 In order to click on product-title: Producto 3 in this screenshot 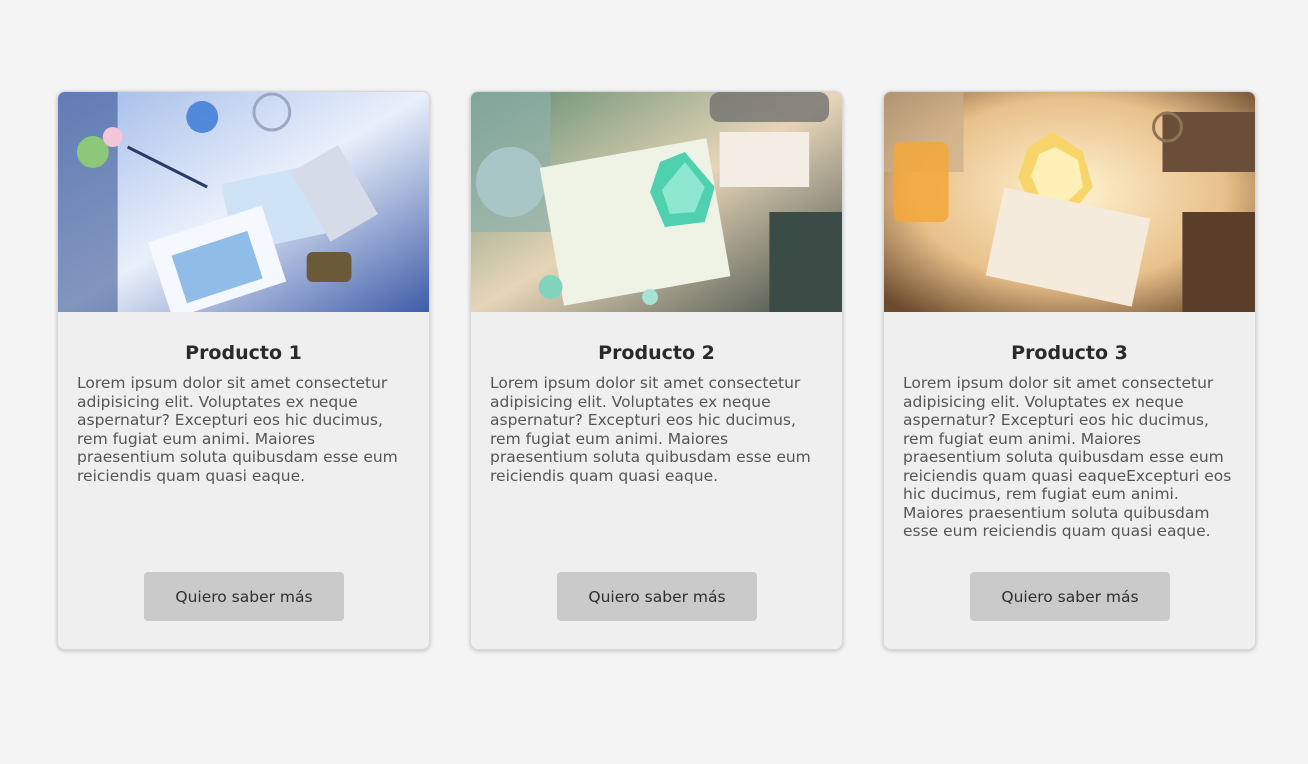, I will do `click(1069, 353)`.